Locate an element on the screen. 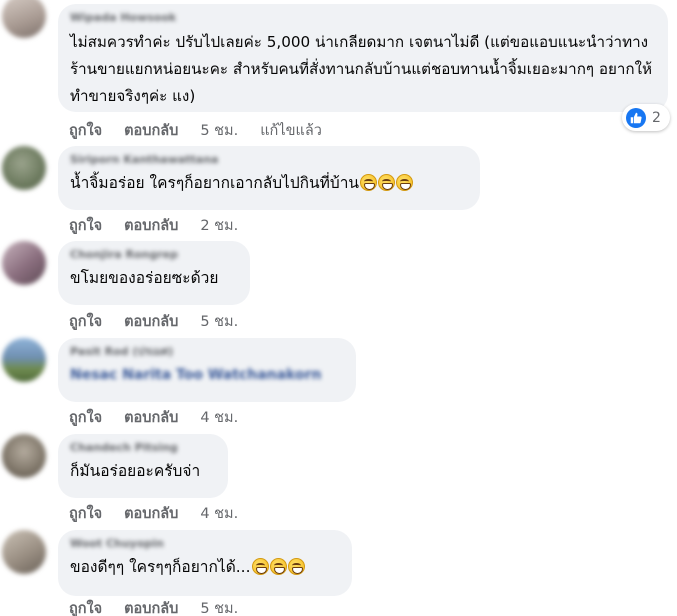 This screenshot has width=677, height=616. comment-author: Pasit Rod (ปรเมศ) is located at coordinates (207, 352).